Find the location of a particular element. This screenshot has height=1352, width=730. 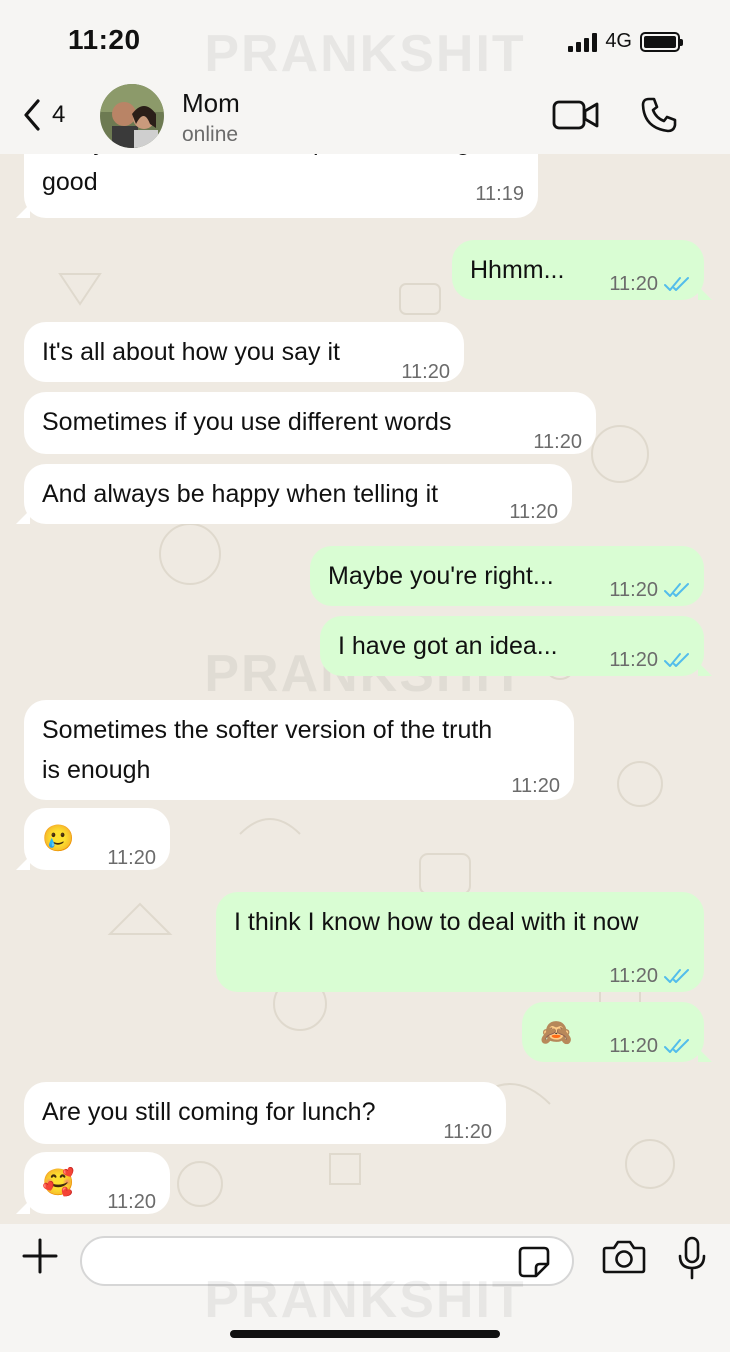

sticker-icon is located at coordinates (534, 1262).